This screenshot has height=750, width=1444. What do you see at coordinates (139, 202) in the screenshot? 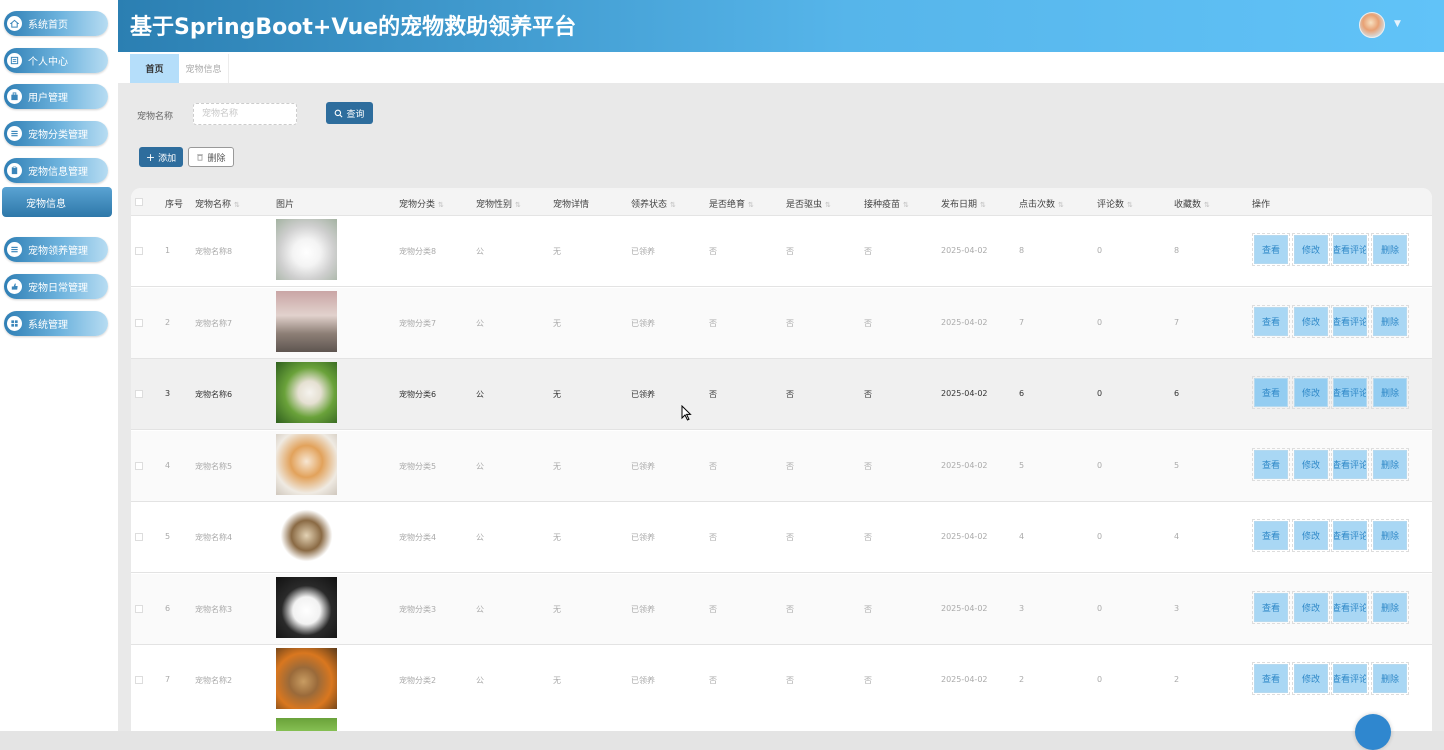
I see `select-all-checkbox` at bounding box center [139, 202].